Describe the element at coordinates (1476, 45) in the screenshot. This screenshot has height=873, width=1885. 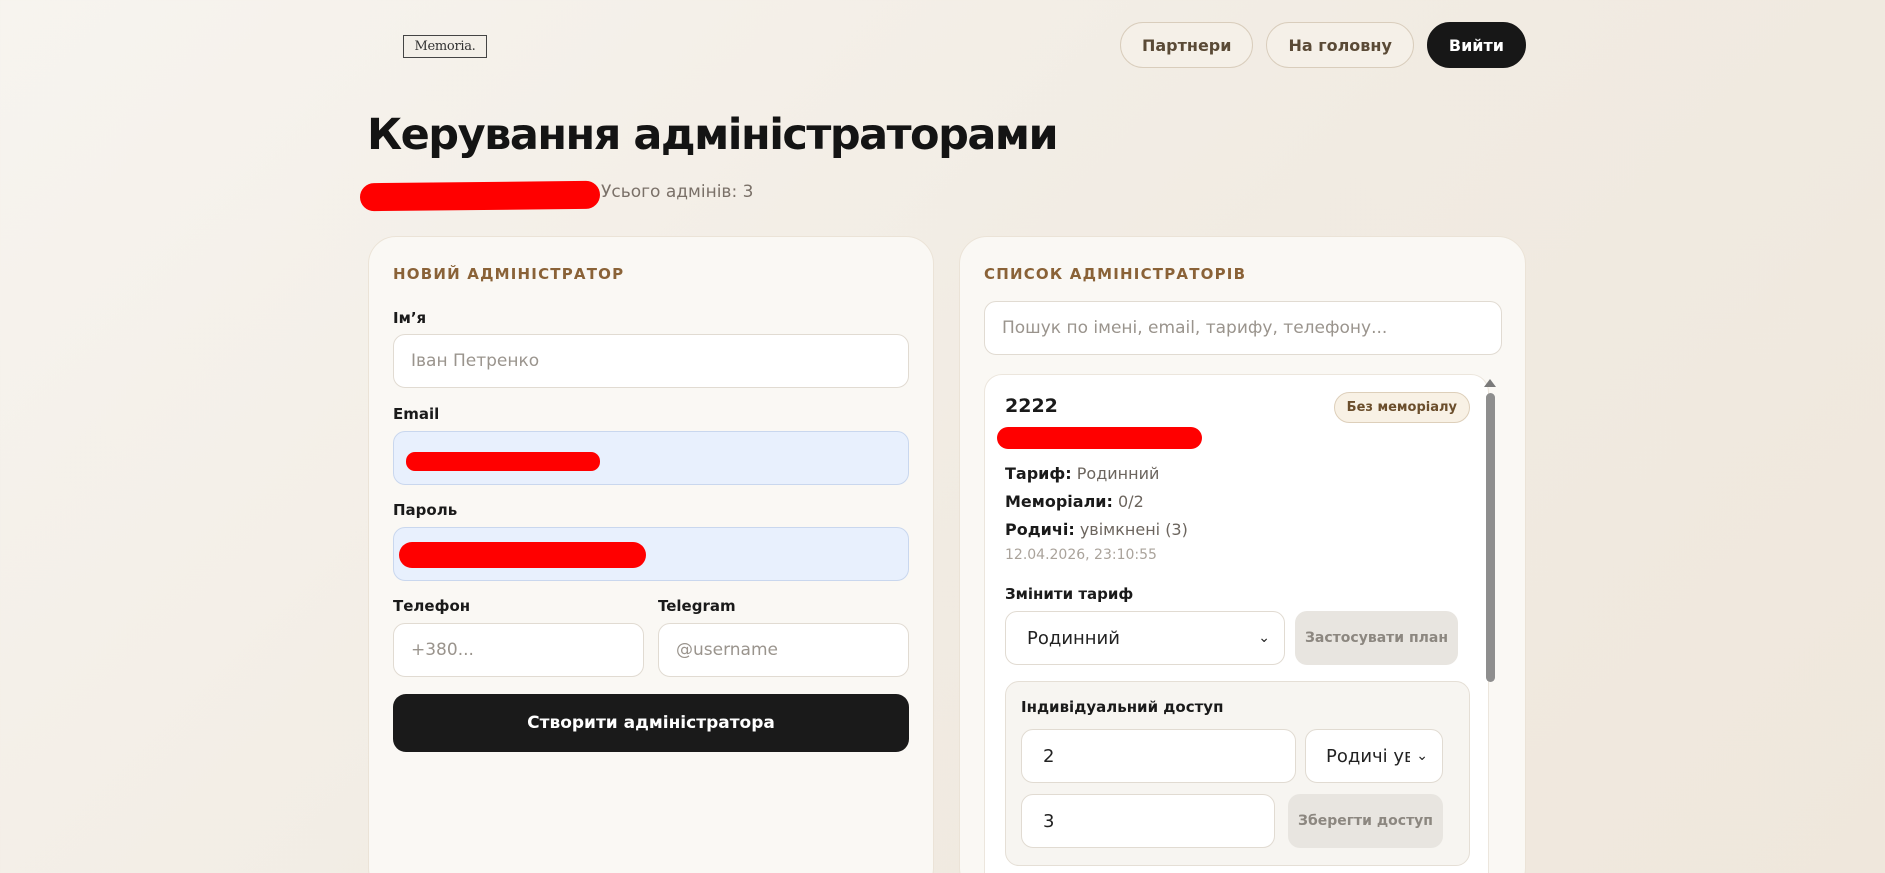
I see `logout-button: Вийти` at that location.